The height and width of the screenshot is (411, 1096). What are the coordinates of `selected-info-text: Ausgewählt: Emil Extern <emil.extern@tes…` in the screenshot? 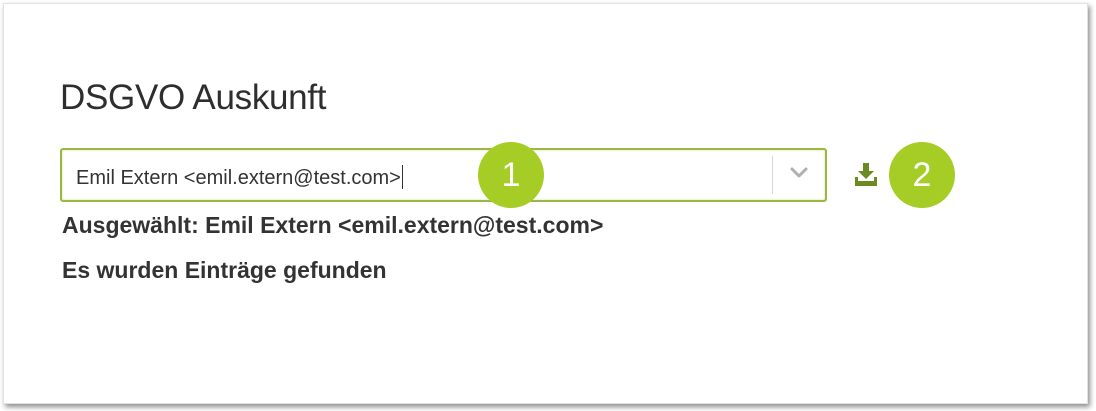 It's located at (333, 225).